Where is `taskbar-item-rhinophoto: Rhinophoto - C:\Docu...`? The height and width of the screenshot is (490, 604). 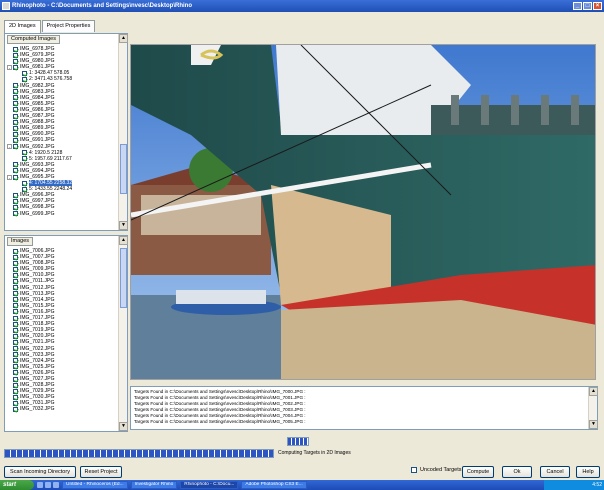 taskbar-item-rhinophoto: Rhinophoto - C:\Docu... is located at coordinates (209, 485).